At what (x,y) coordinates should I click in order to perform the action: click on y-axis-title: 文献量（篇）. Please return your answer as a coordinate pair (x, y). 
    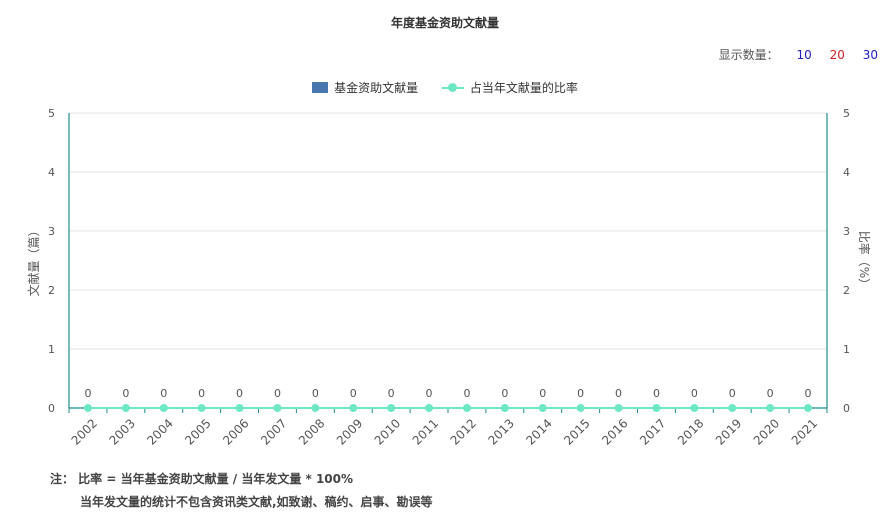
    Looking at the image, I should click on (33, 260).